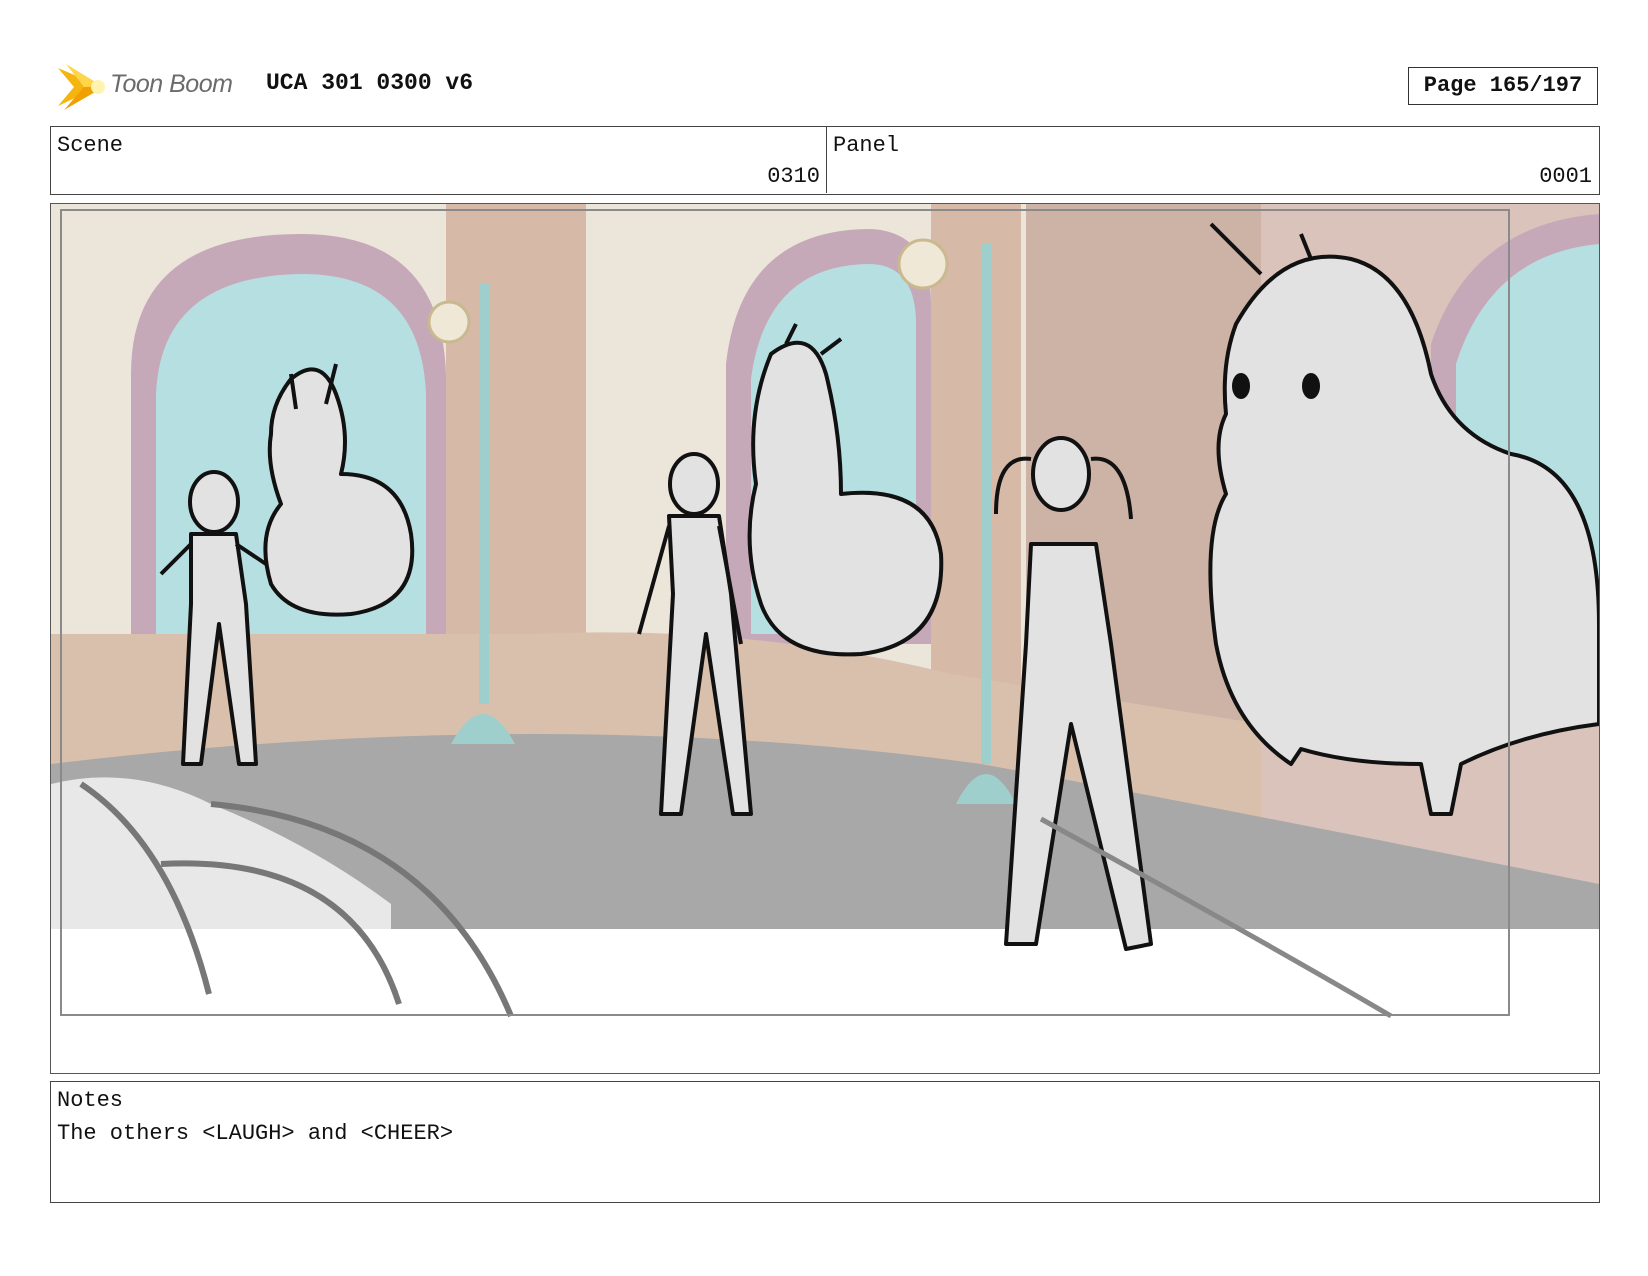 Image resolution: width=1648 pixels, height=1276 pixels. I want to click on scene-panel-row: Scene 0310 Panel 0001, so click(825, 160).